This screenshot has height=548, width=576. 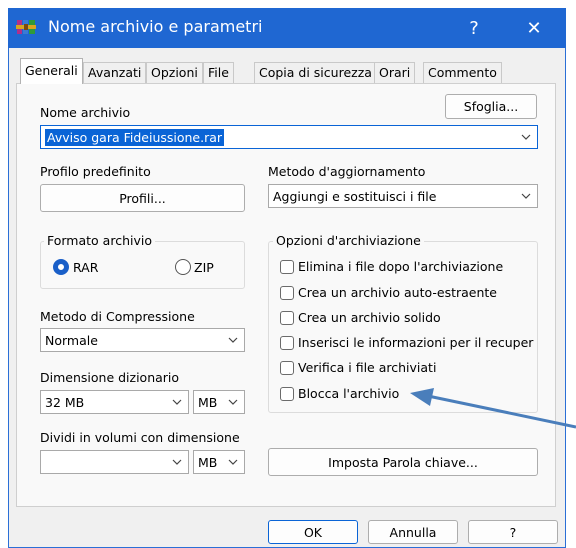 What do you see at coordinates (155, 26) in the screenshot?
I see `window-title: Nome archivio e parametri` at bounding box center [155, 26].